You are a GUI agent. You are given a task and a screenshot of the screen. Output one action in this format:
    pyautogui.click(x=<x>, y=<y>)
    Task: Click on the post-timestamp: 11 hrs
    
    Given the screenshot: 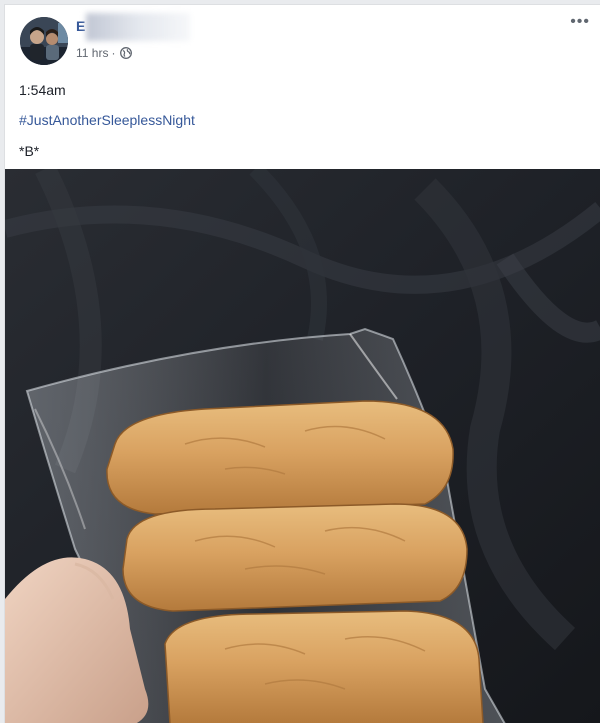 What is the action you would take?
    pyautogui.click(x=92, y=53)
    